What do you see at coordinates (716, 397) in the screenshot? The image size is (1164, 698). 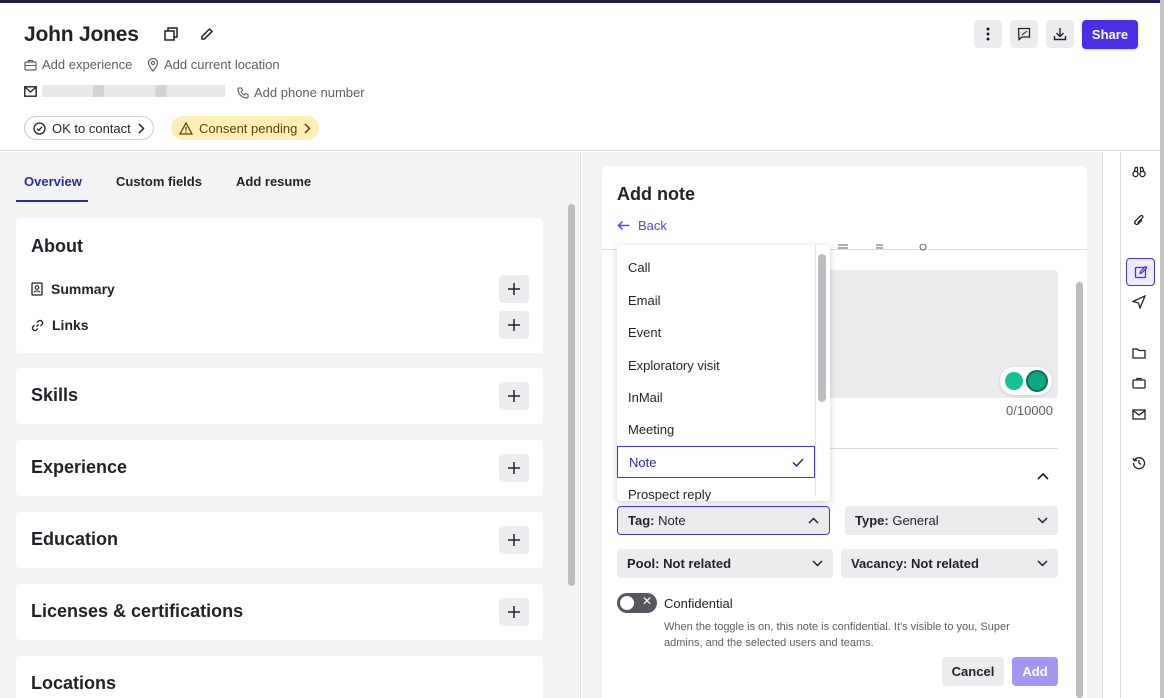 I see `tag-option-inmail: InMail` at bounding box center [716, 397].